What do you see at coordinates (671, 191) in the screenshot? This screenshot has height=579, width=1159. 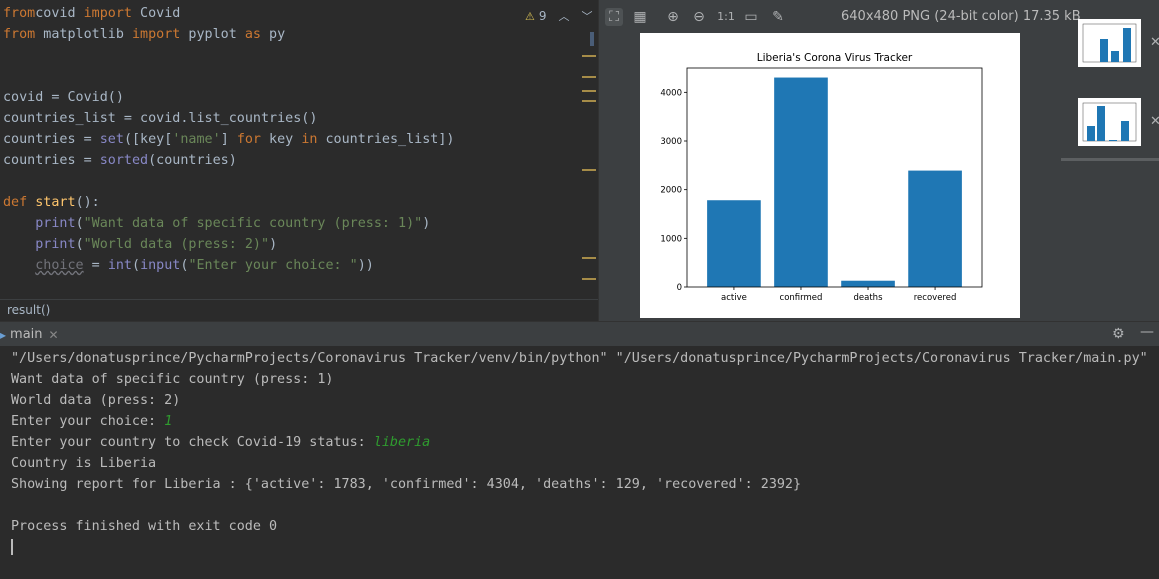 I see `y-tick-label: 2000` at bounding box center [671, 191].